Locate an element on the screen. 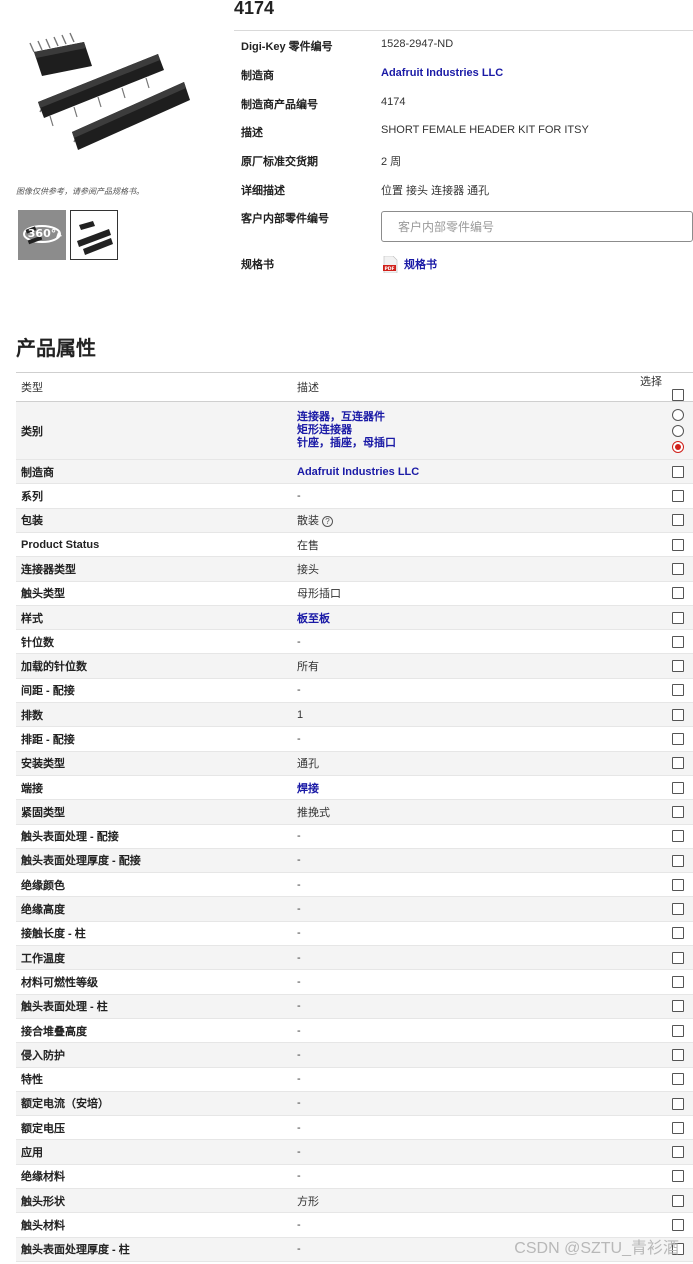 The width and height of the screenshot is (693, 1264). table-row: 额定电压 - is located at coordinates (354, 1128).